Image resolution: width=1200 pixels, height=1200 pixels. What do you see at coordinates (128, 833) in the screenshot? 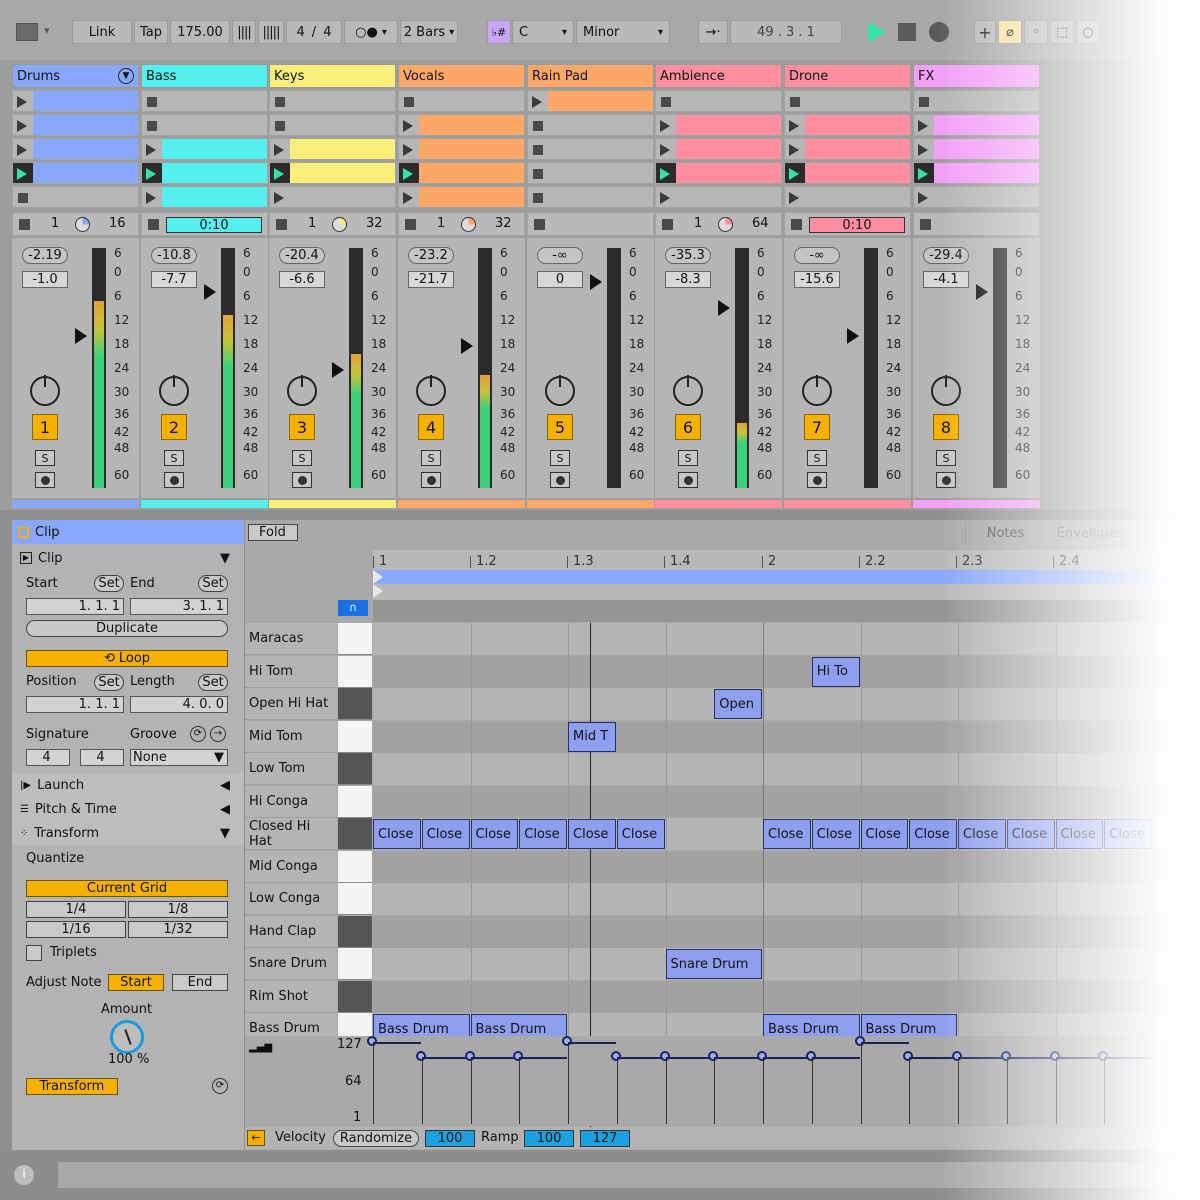
I see `transform-section-header: ⁘ Transform ▼` at bounding box center [128, 833].